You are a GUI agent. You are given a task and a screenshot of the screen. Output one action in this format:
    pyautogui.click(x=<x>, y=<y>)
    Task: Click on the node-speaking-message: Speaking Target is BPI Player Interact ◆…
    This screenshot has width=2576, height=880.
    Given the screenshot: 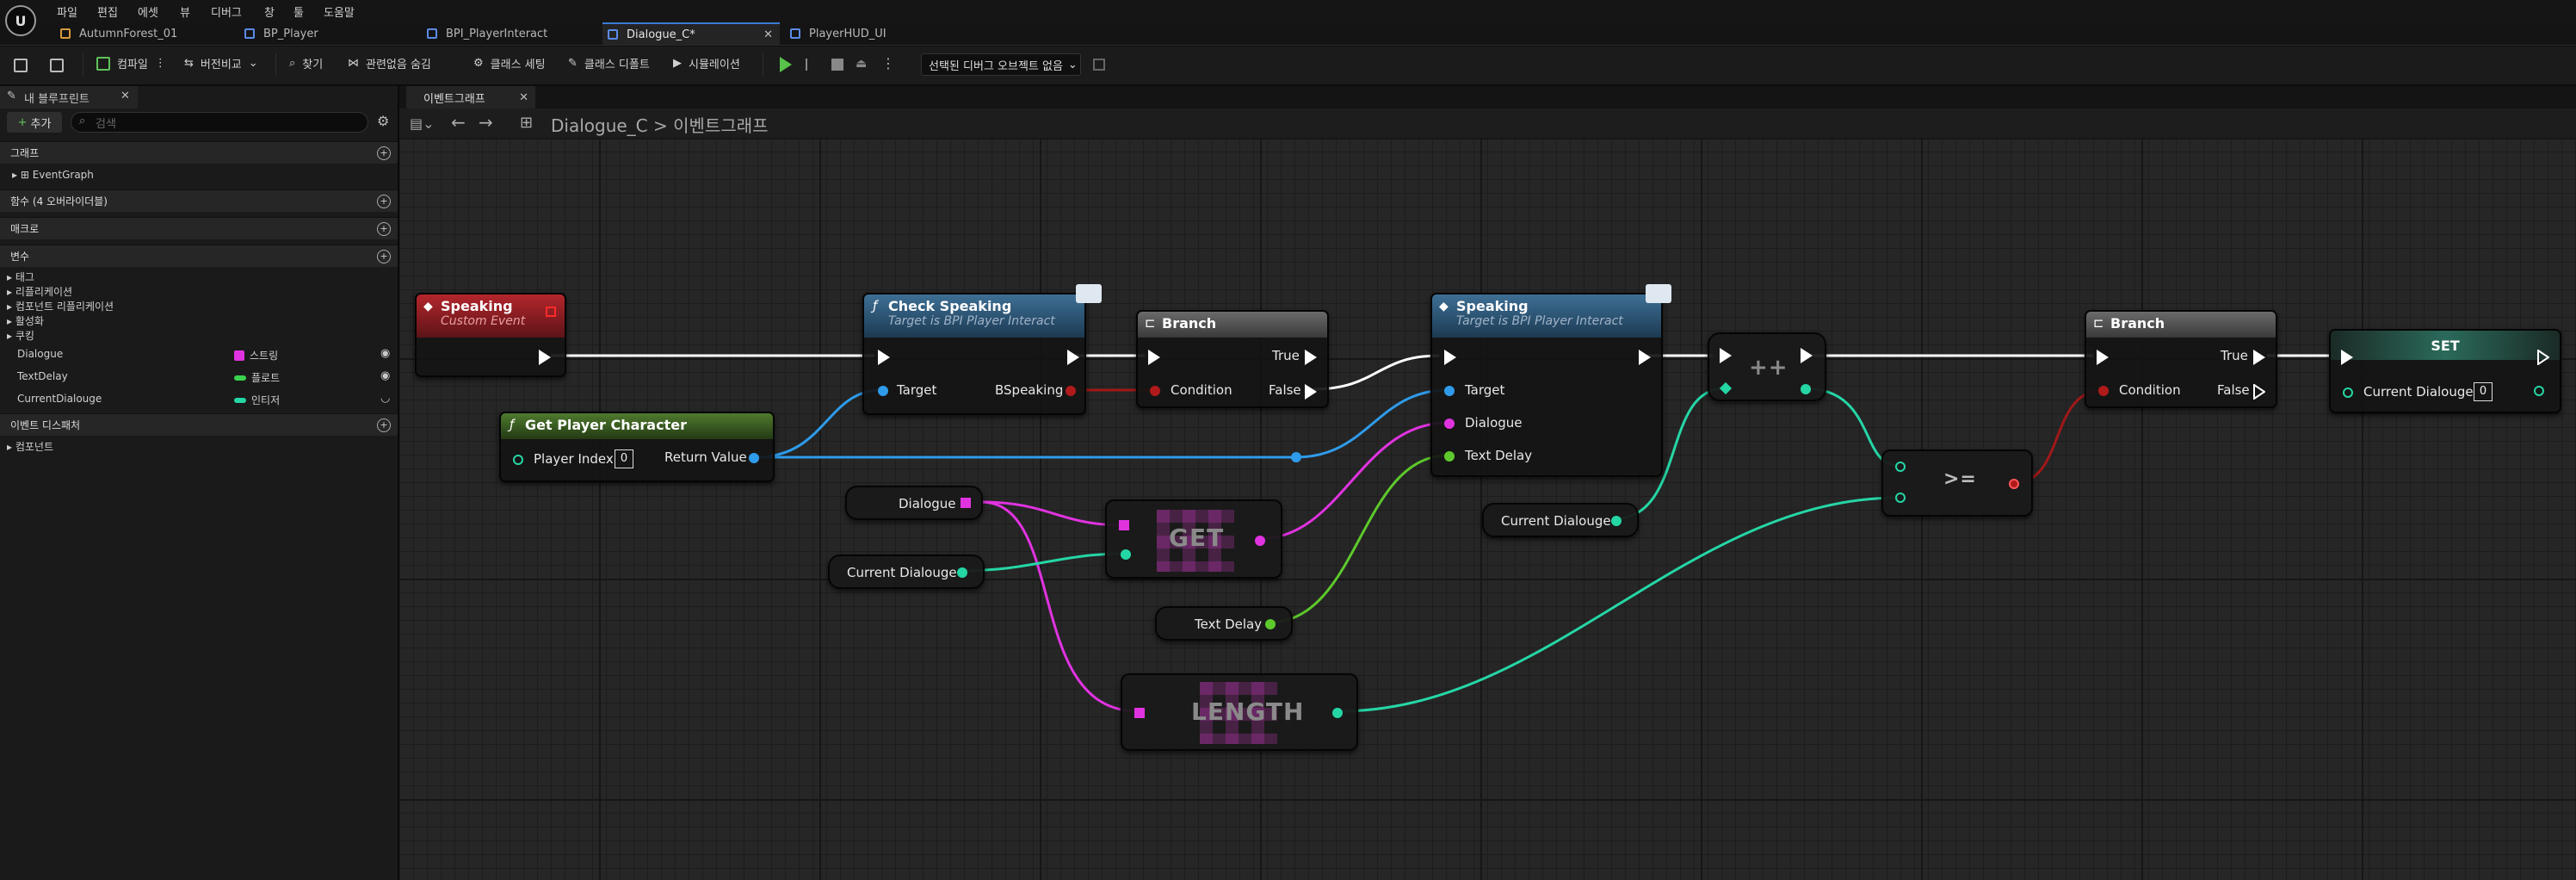 What is the action you would take?
    pyautogui.click(x=1550, y=380)
    